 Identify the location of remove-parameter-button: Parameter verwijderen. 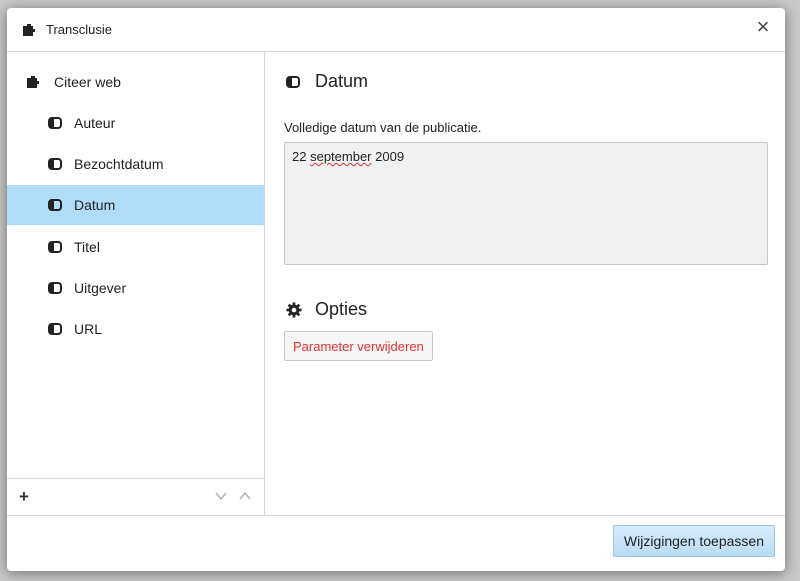
(358, 346).